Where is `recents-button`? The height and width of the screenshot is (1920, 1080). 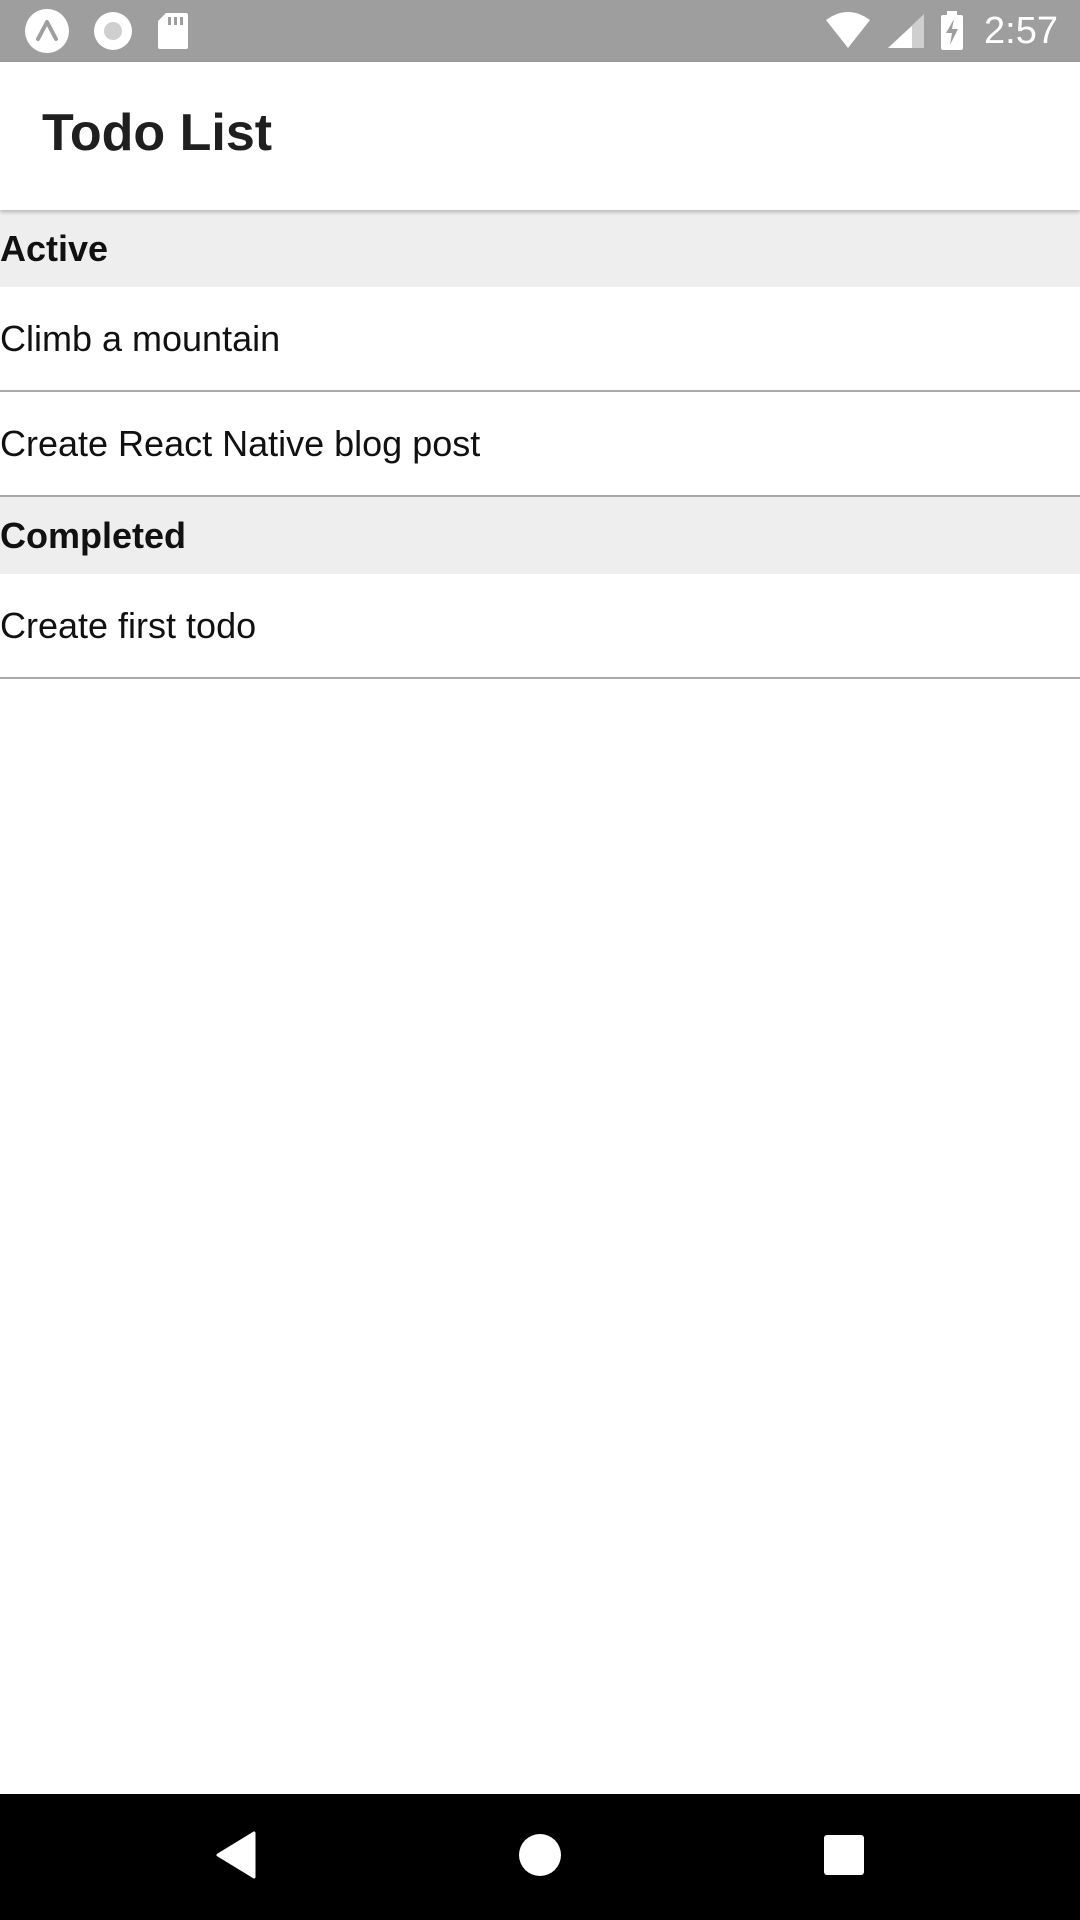
recents-button is located at coordinates (844, 1857).